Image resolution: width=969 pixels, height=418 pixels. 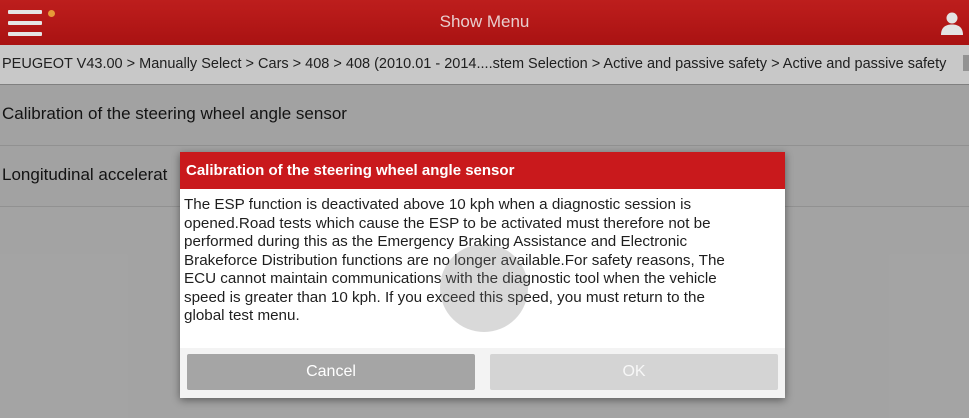 I want to click on cancel-button: Cancel, so click(x=331, y=372).